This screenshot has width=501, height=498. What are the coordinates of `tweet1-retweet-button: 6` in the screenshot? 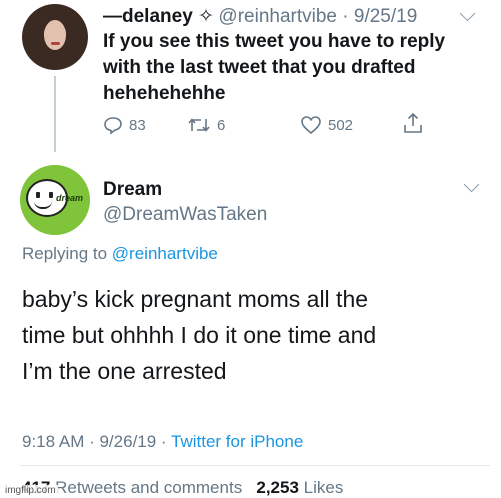 It's located at (206, 125).